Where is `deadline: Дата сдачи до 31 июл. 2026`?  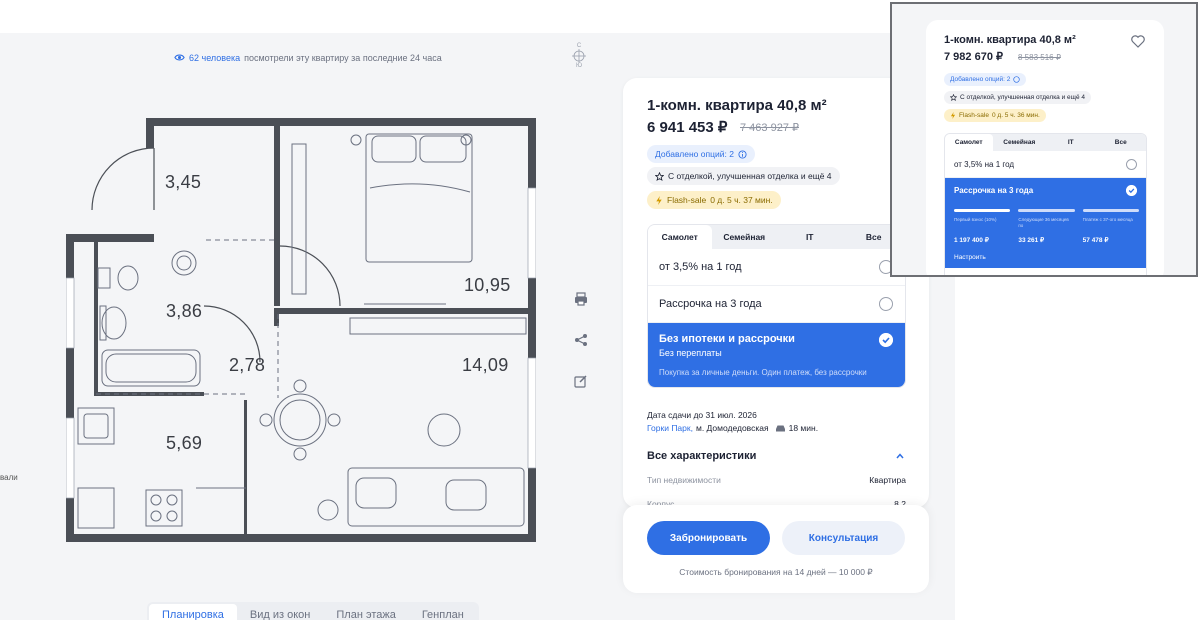
deadline: Дата сдачи до 31 июл. 2026 is located at coordinates (702, 415).